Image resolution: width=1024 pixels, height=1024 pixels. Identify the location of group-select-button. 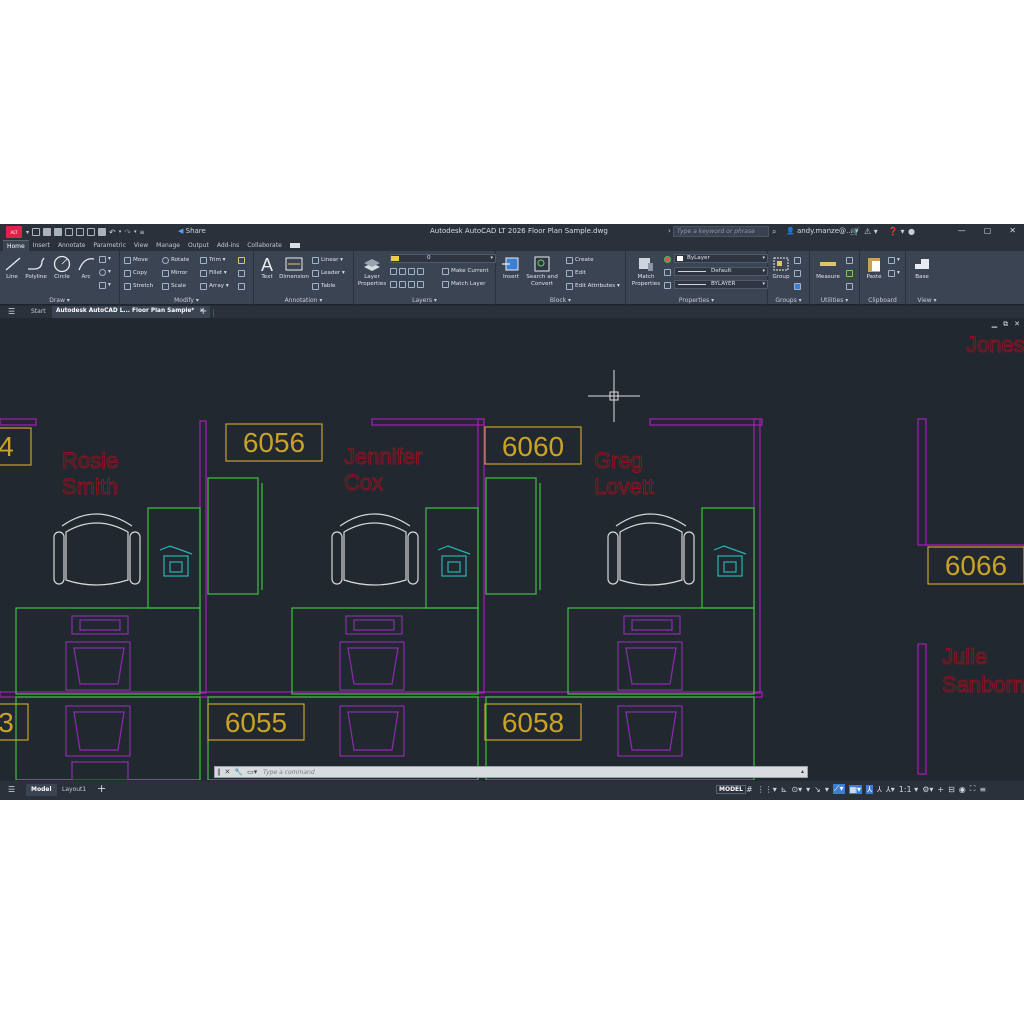
(797, 286).